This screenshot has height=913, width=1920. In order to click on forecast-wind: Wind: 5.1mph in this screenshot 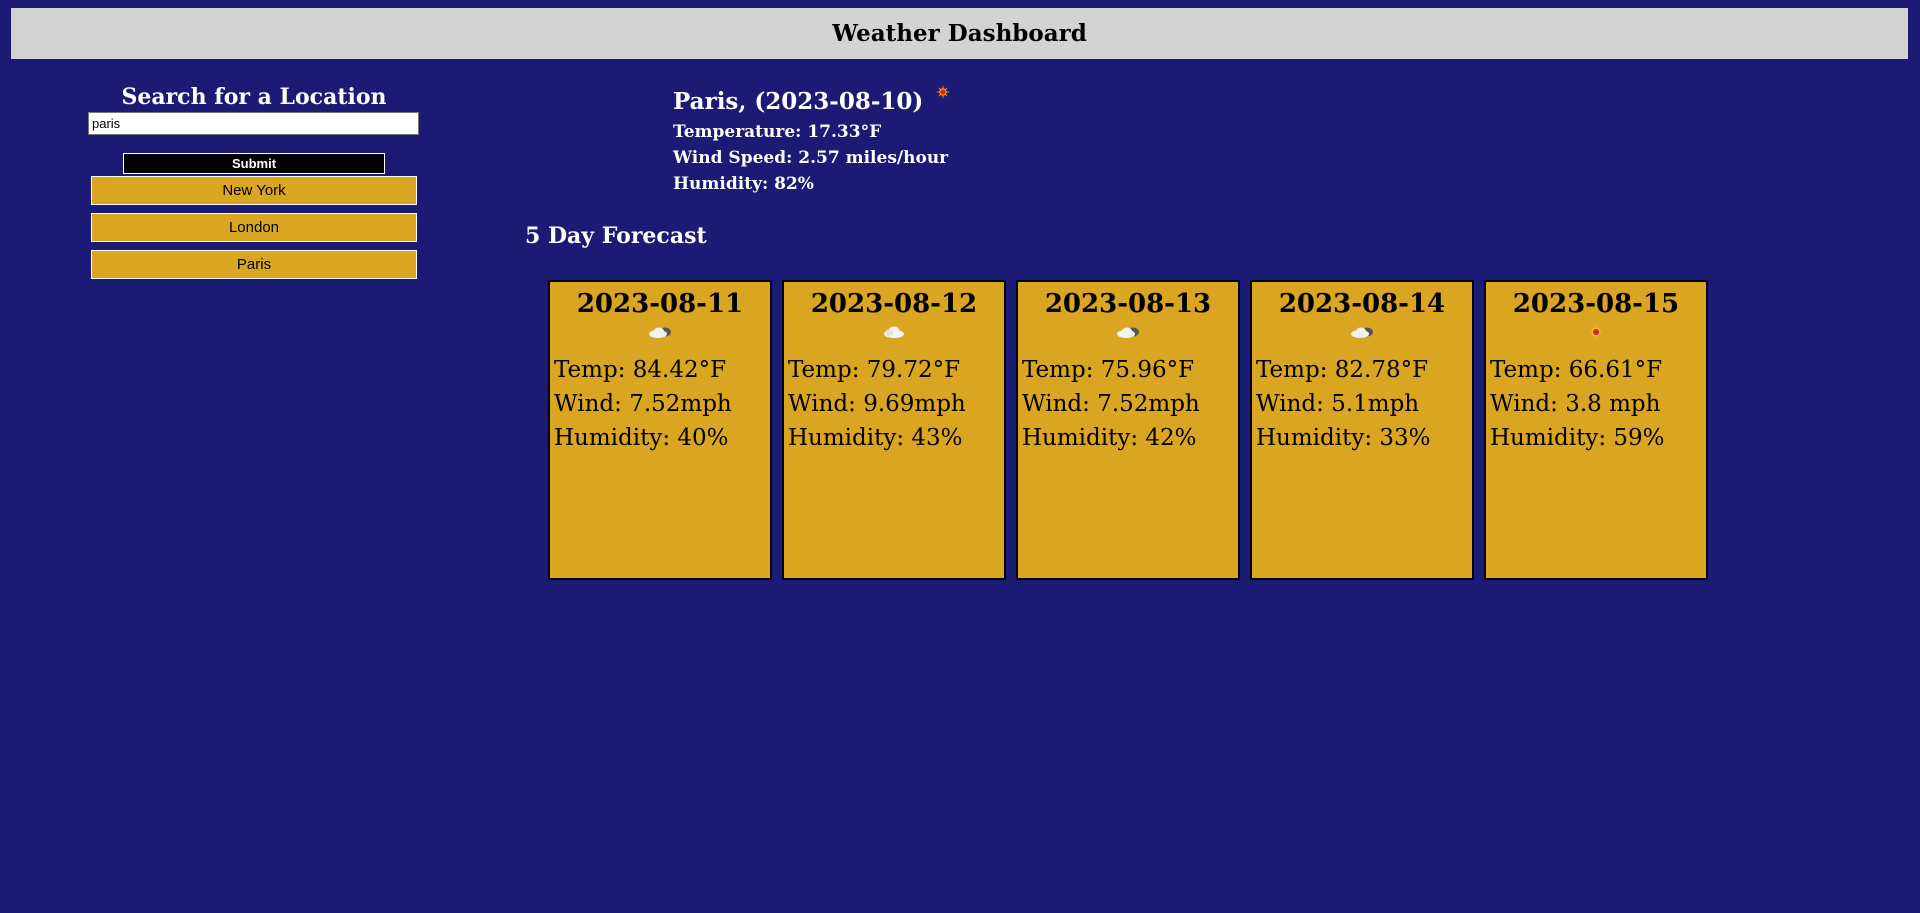, I will do `click(1338, 404)`.